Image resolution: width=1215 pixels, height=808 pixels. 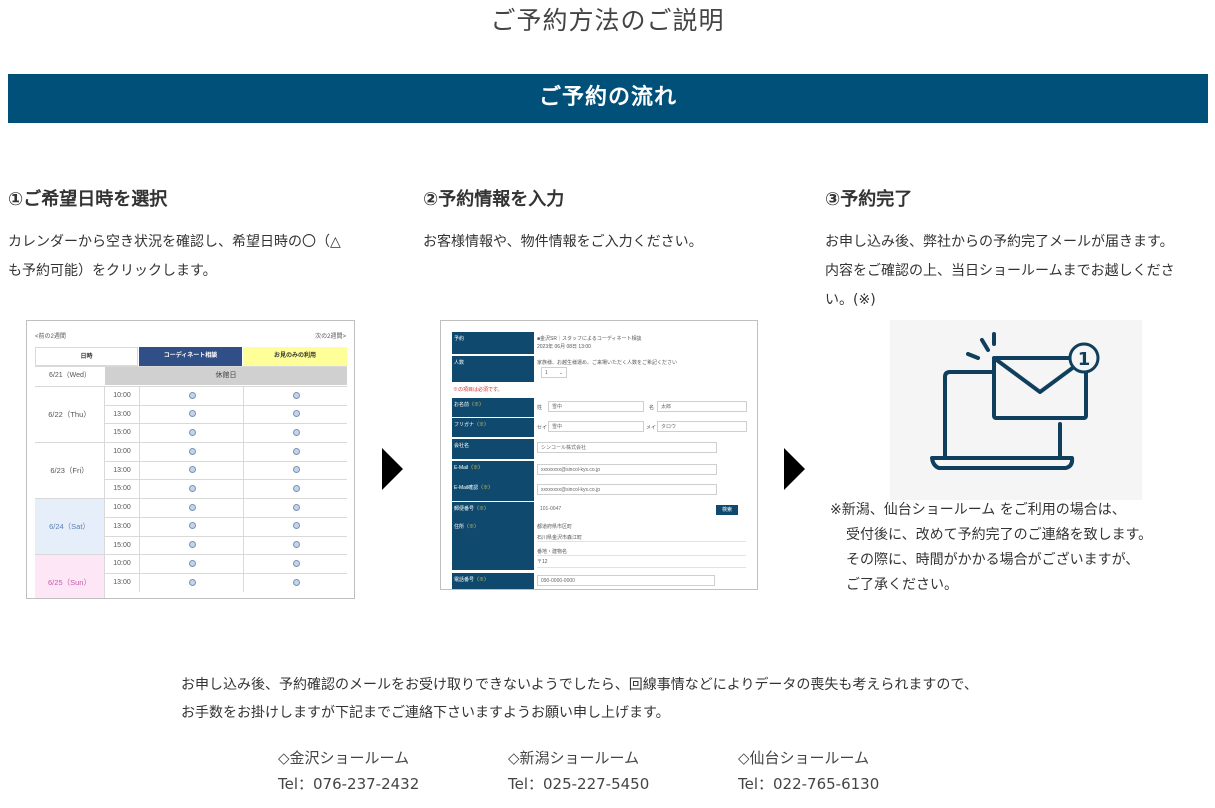 I want to click on header-visit-only: お見のみの利用, so click(x=295, y=356).